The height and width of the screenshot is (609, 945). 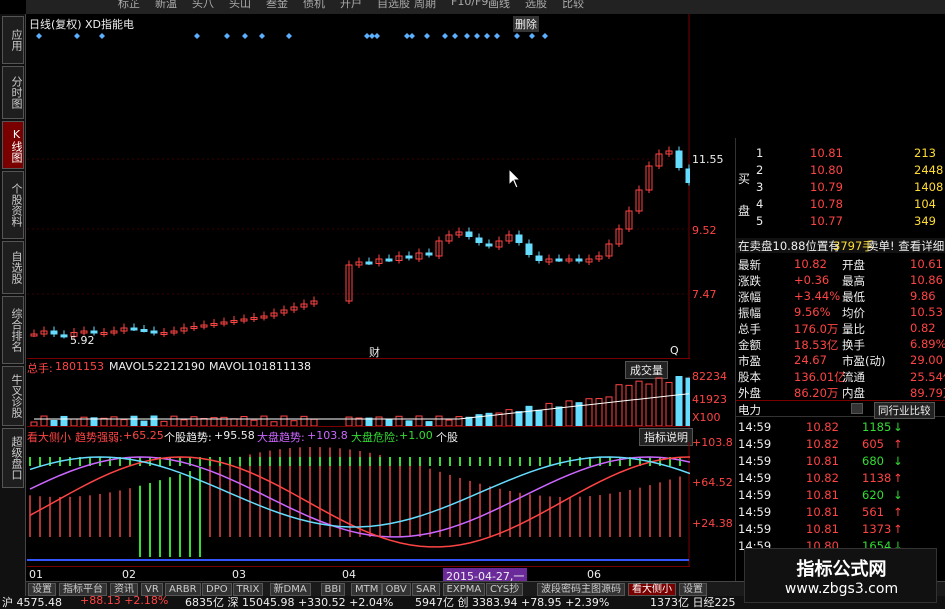 I want to click on indicator-tab-16: 设置, so click(x=693, y=589).